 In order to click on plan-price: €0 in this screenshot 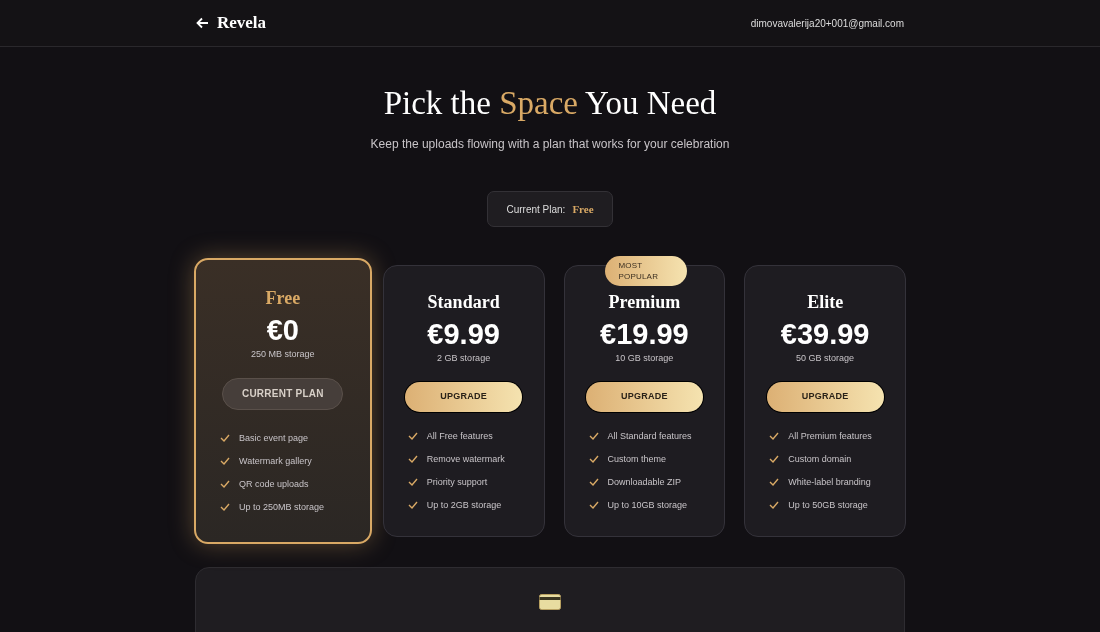, I will do `click(282, 330)`.